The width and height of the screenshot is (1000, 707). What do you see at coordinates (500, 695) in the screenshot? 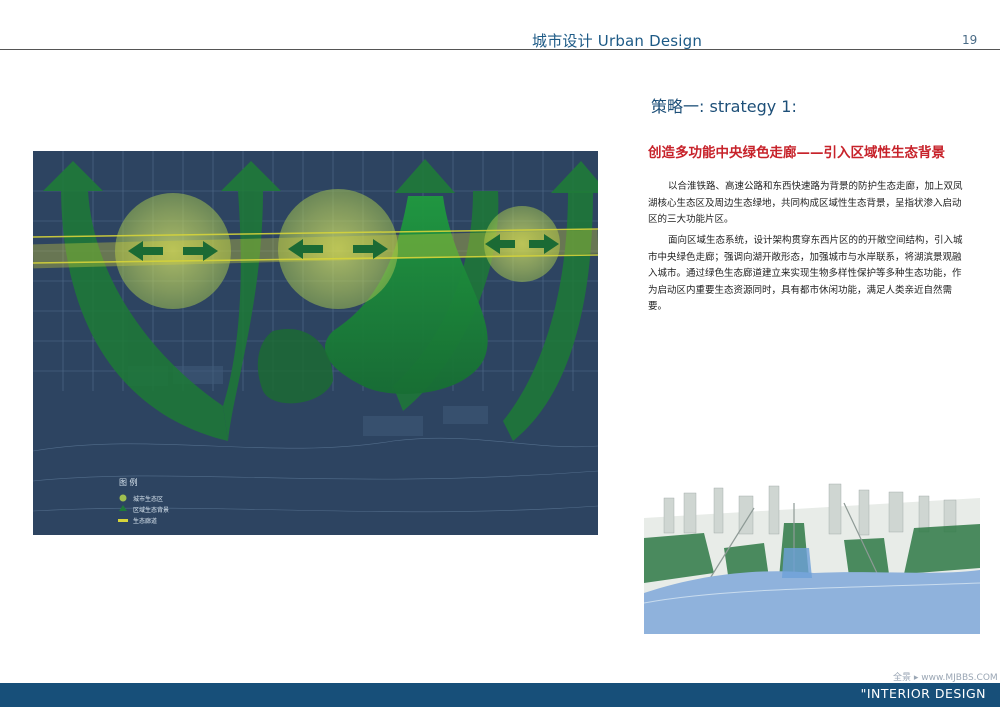
I see `footer-bar` at bounding box center [500, 695].